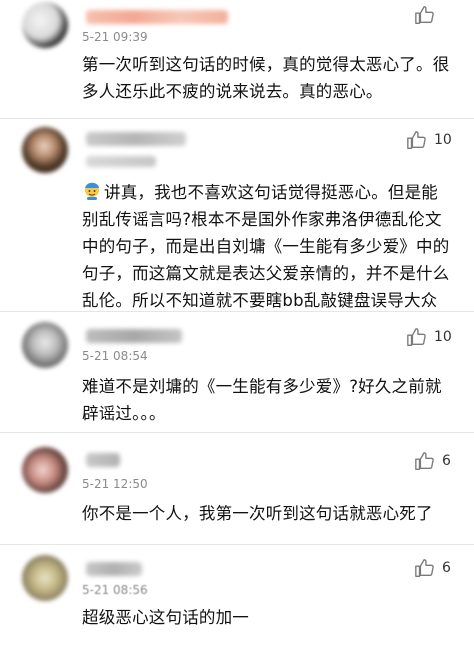 The width and height of the screenshot is (474, 657). I want to click on like-button, so click(433, 15).